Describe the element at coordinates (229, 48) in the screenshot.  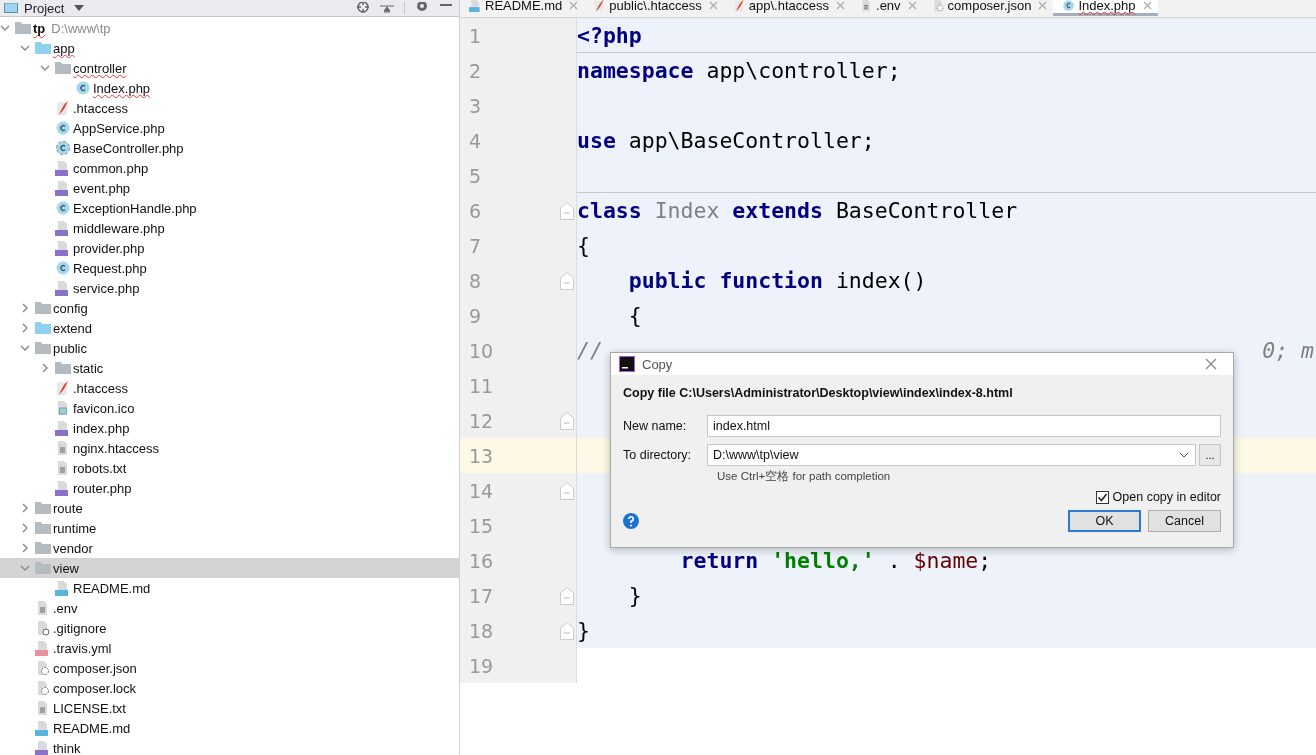
I see `tree-row: app` at that location.